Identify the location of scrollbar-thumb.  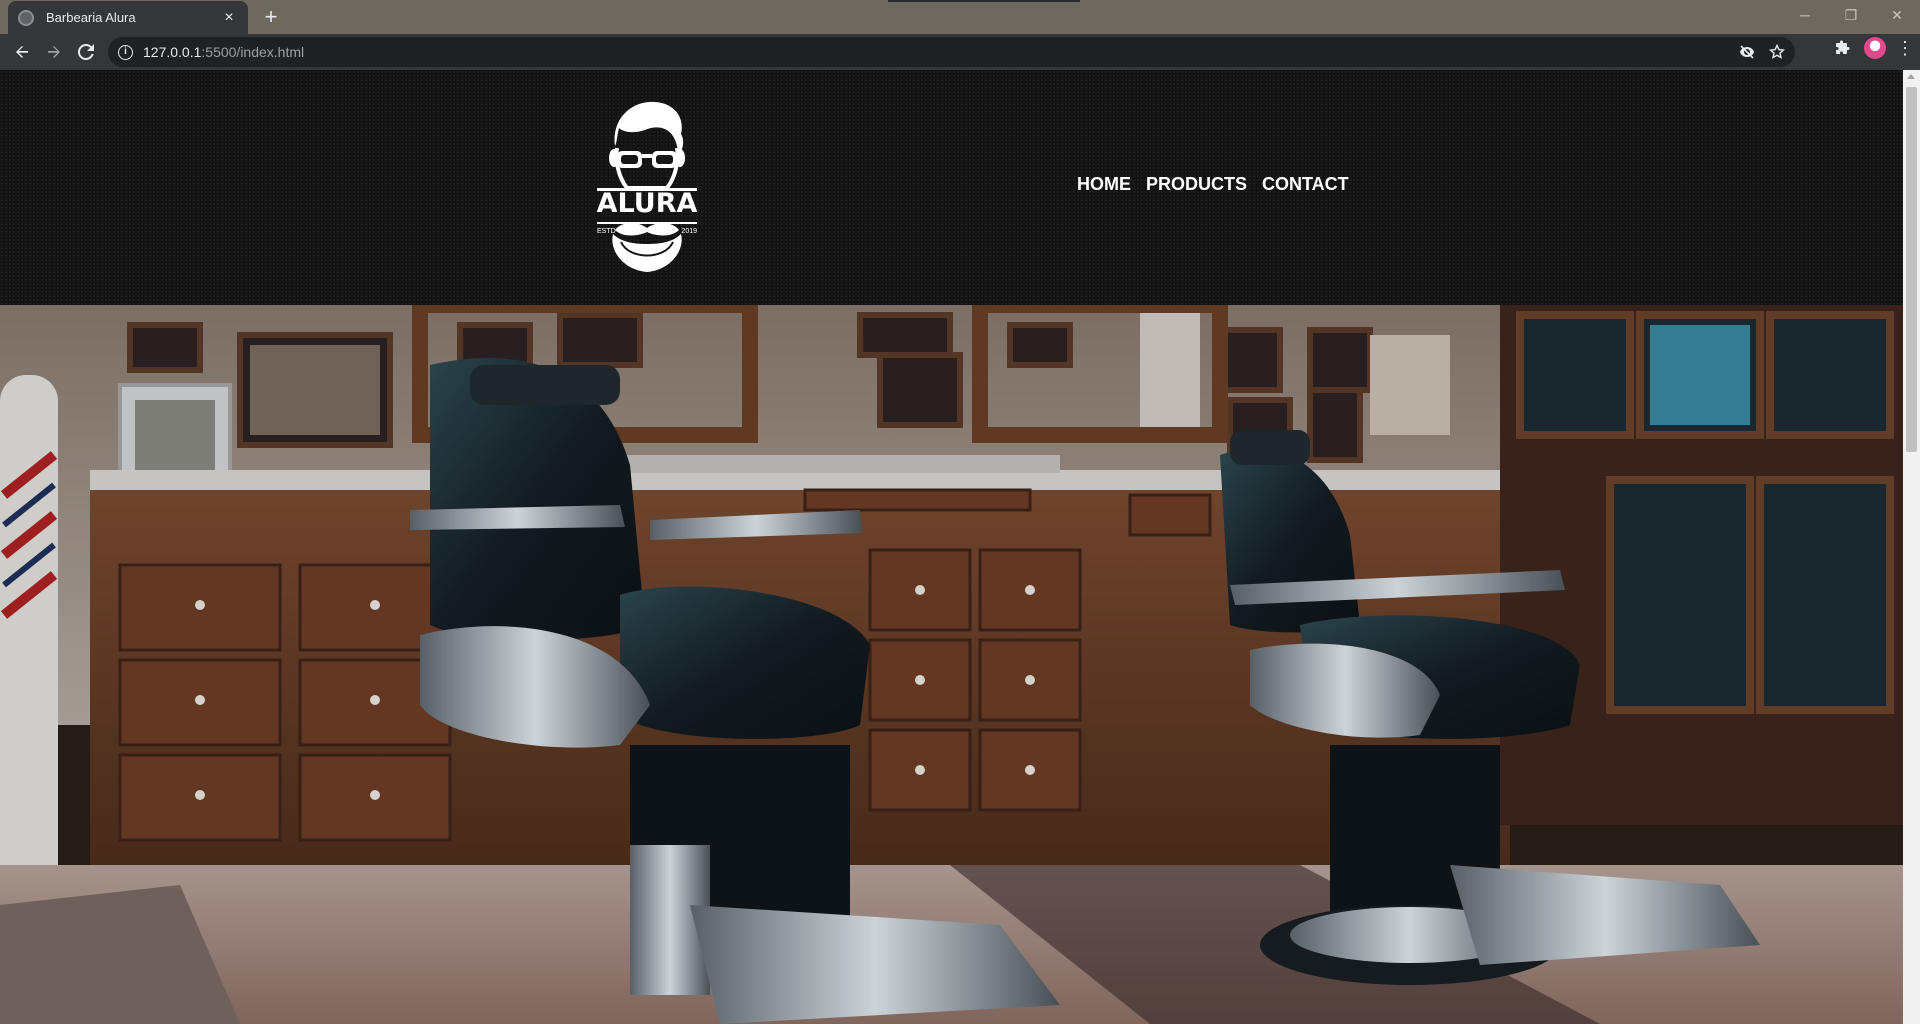
(1911, 269).